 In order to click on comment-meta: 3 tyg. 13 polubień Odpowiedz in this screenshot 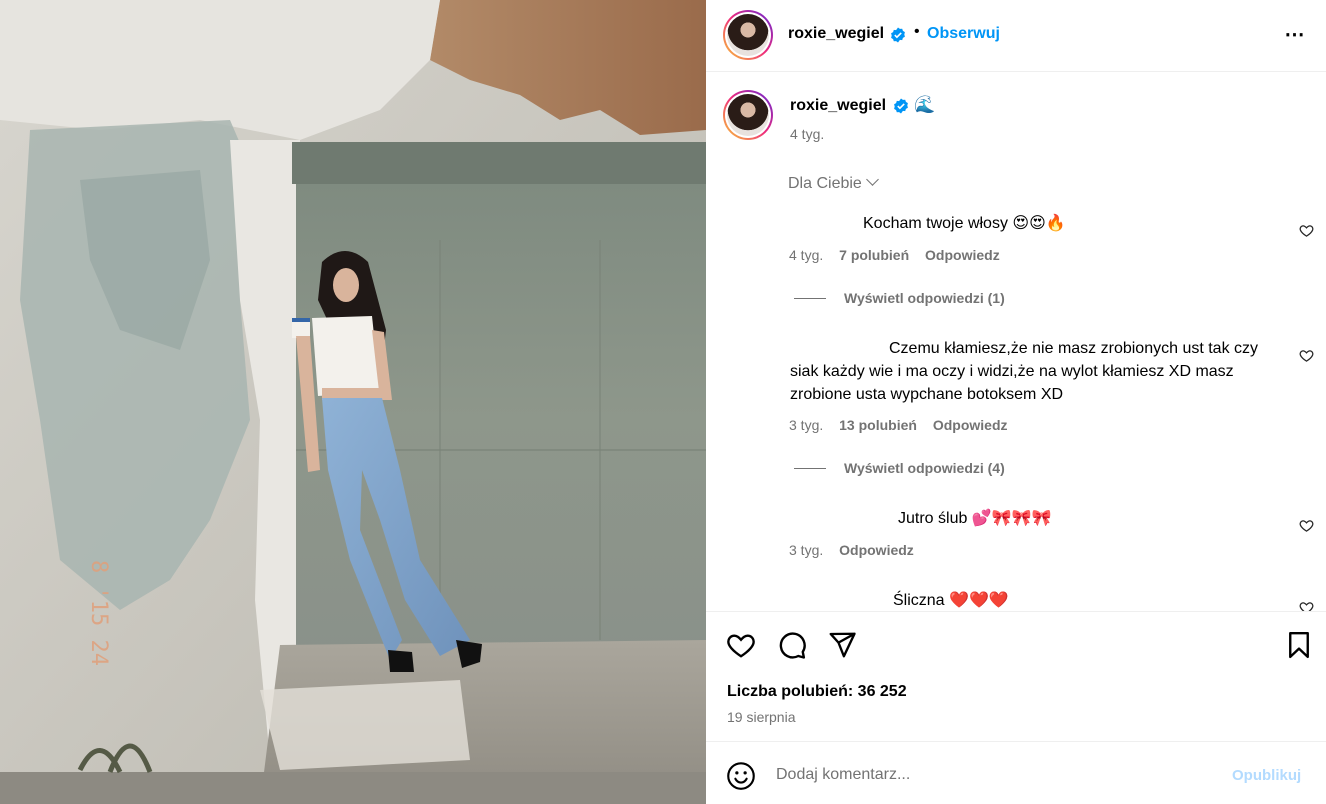, I will do `click(898, 425)`.